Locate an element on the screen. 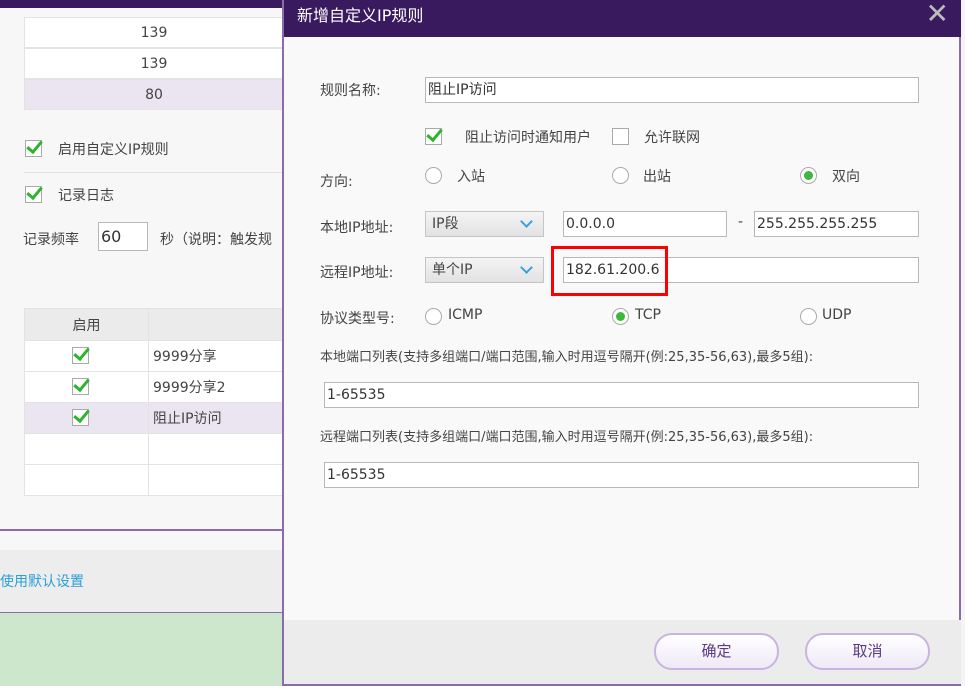 The width and height of the screenshot is (965, 686). use-default-settings-link: 使用默认设置 is located at coordinates (42, 581).